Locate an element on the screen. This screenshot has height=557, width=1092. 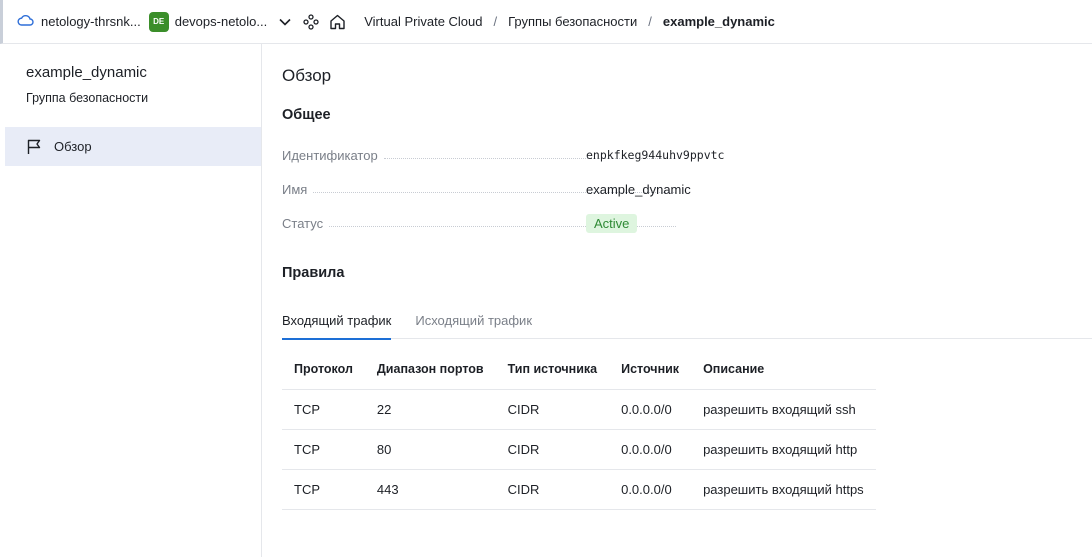
breadcrumb-security-groups: Группы безопасности is located at coordinates (572, 21).